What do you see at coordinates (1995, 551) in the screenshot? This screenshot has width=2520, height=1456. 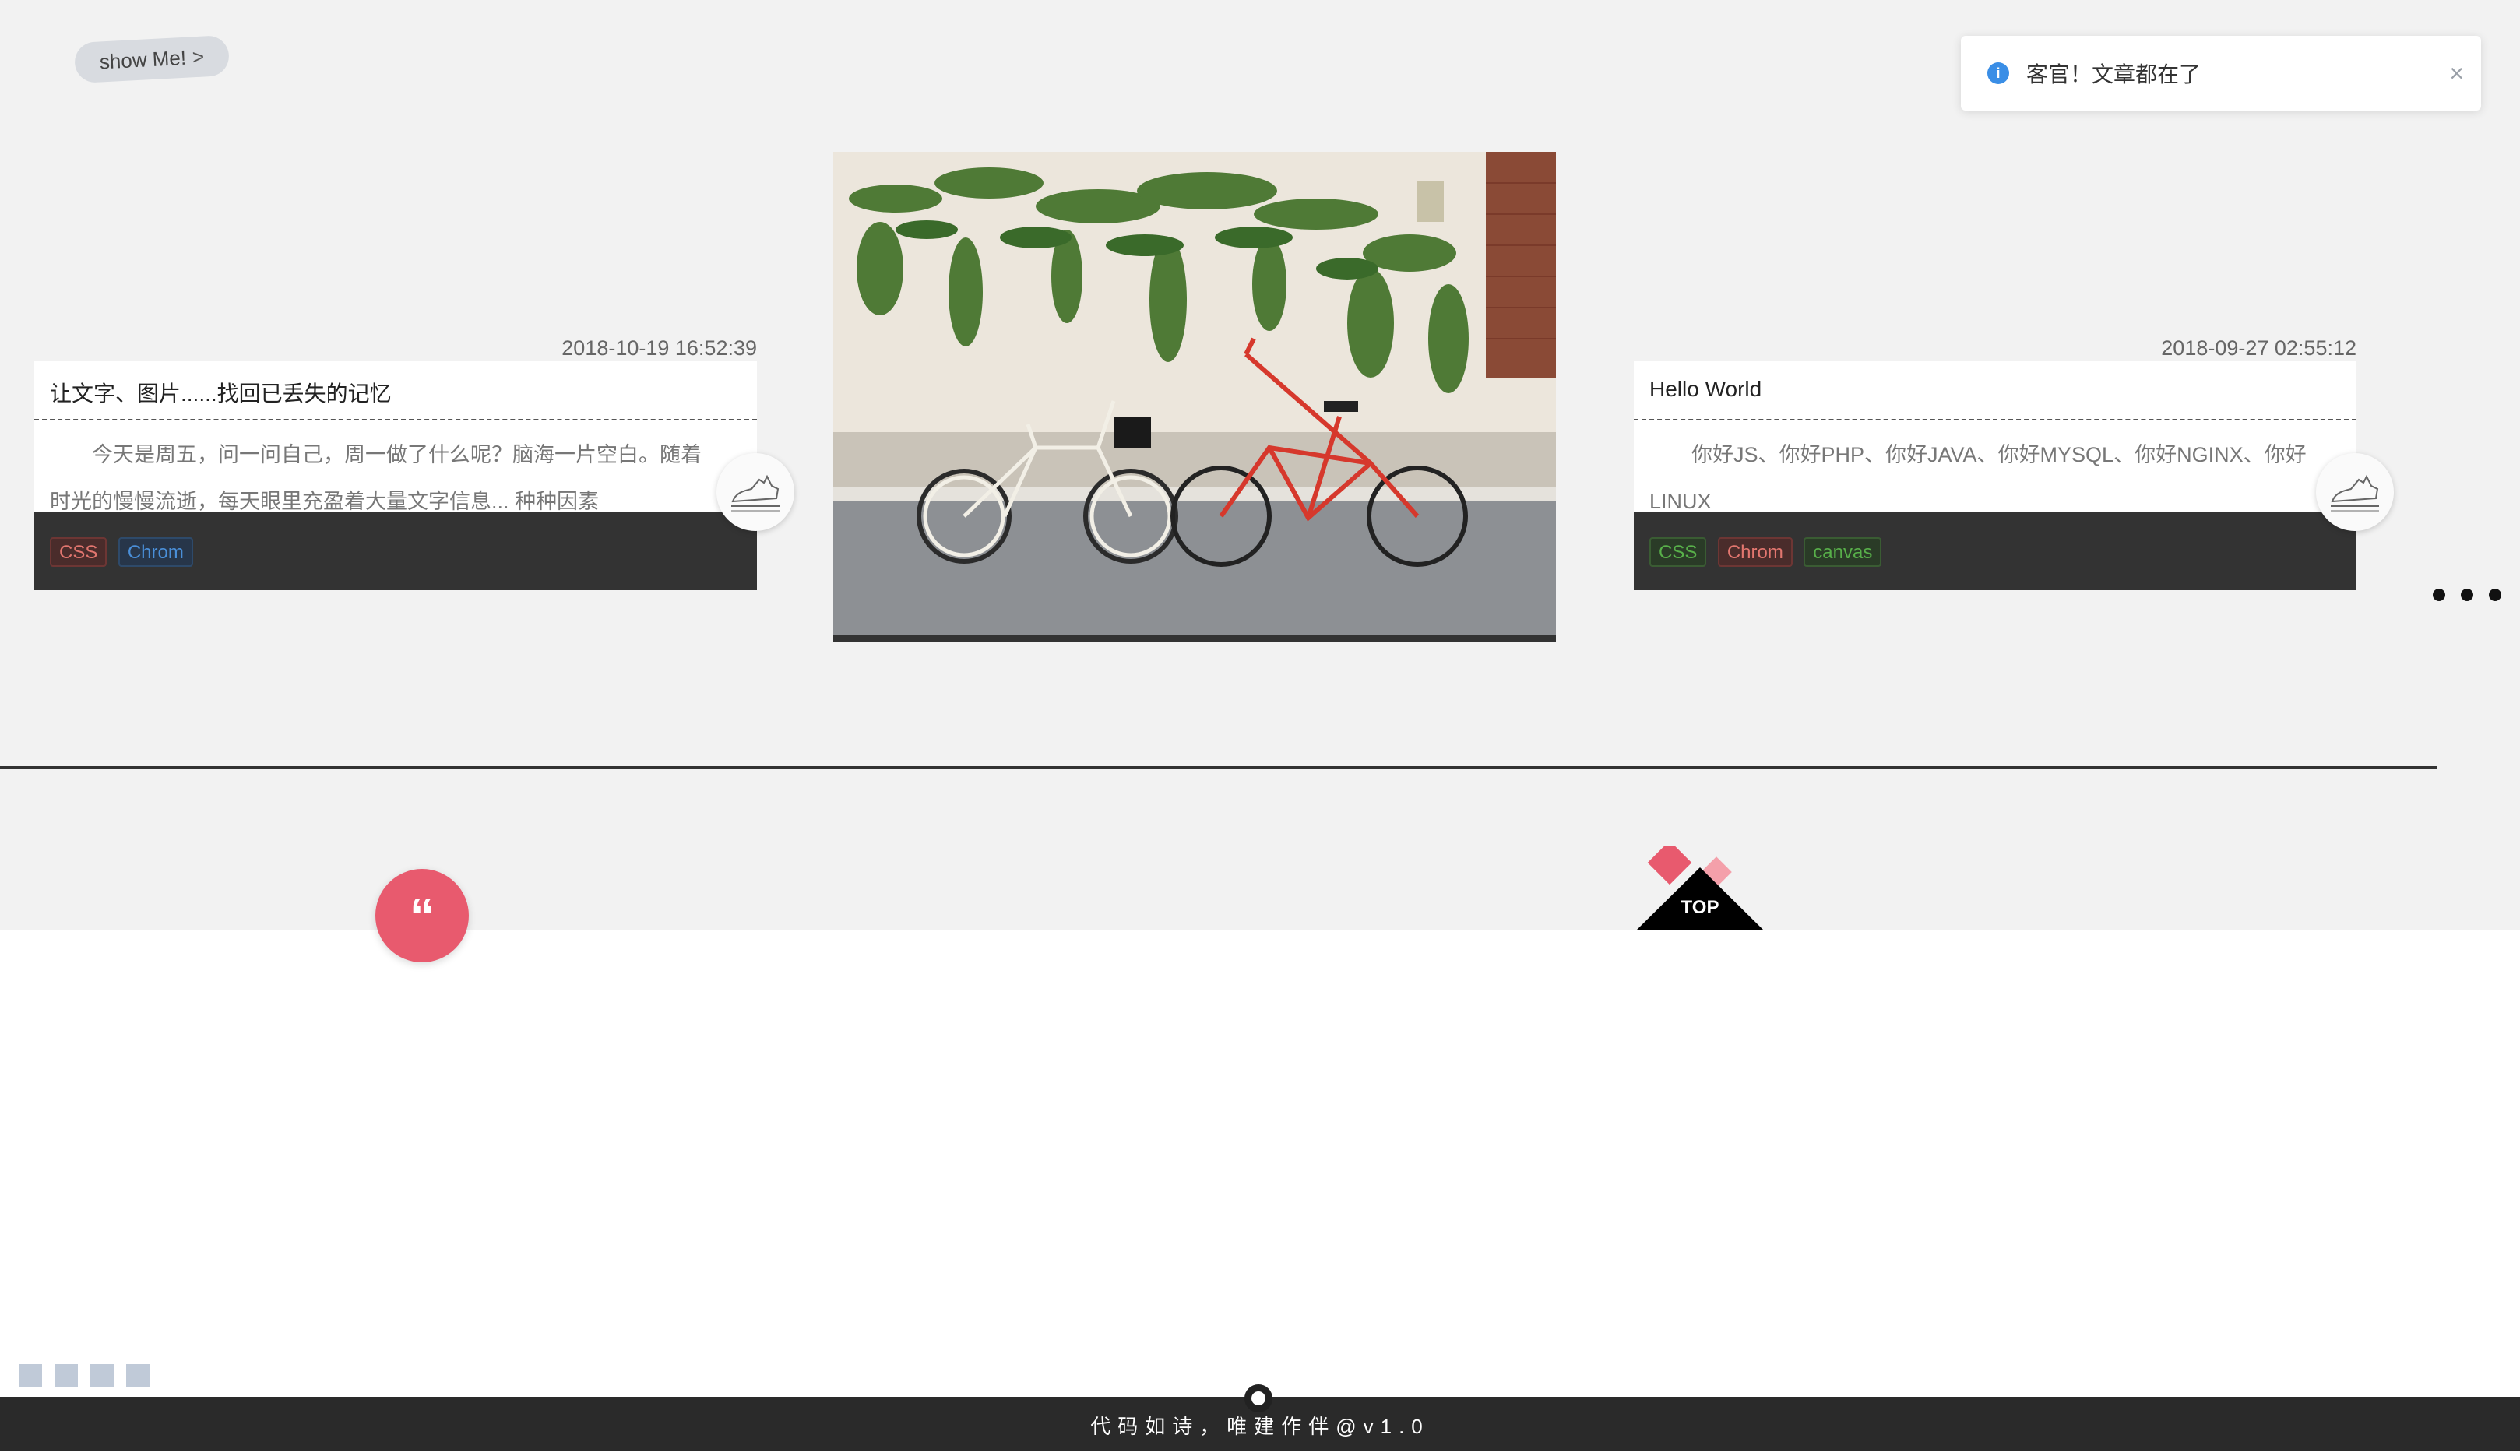 I see `tag-bar: CSS Chrom canvas` at bounding box center [1995, 551].